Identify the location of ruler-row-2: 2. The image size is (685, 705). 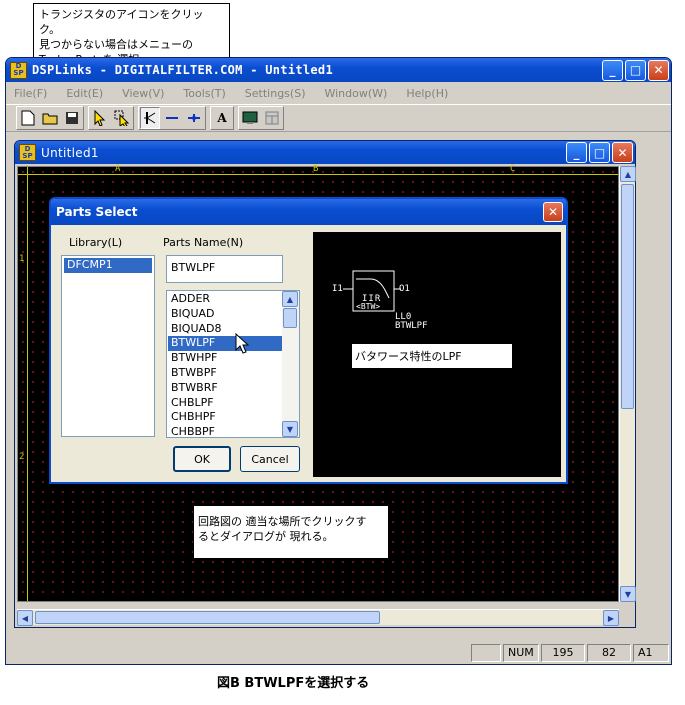
(22, 457).